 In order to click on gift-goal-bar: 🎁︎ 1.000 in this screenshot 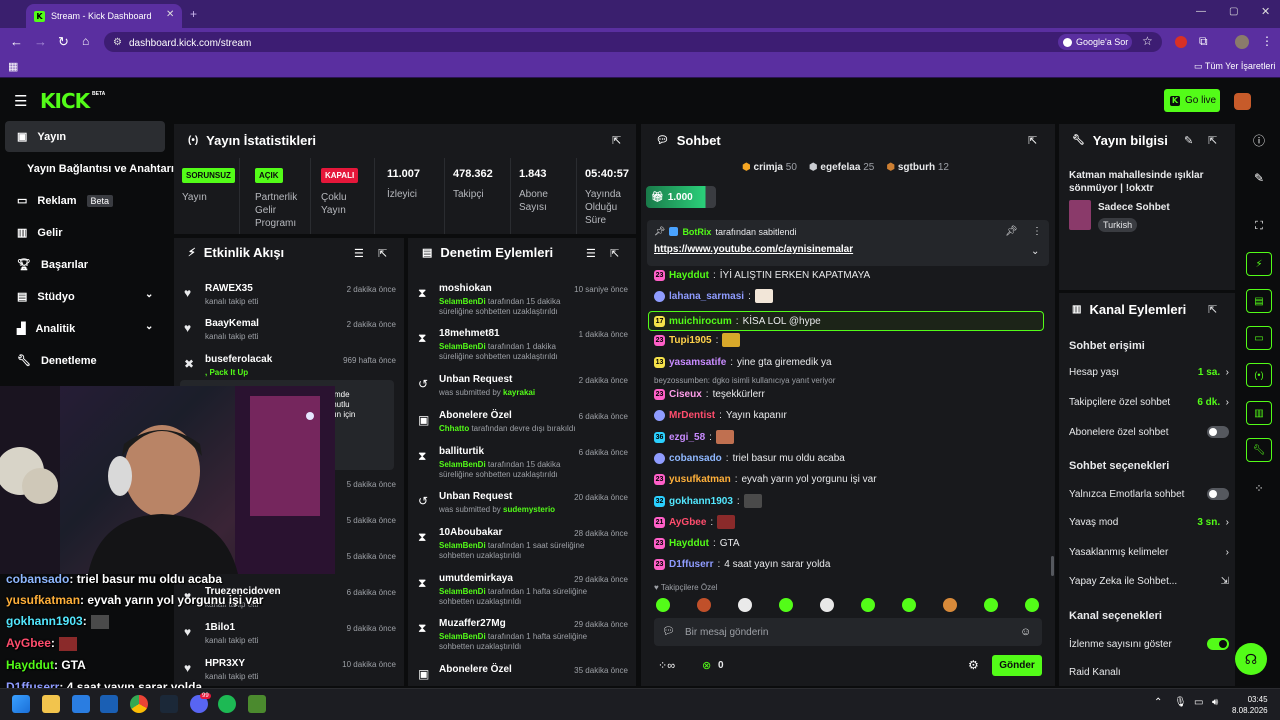, I will do `click(681, 197)`.